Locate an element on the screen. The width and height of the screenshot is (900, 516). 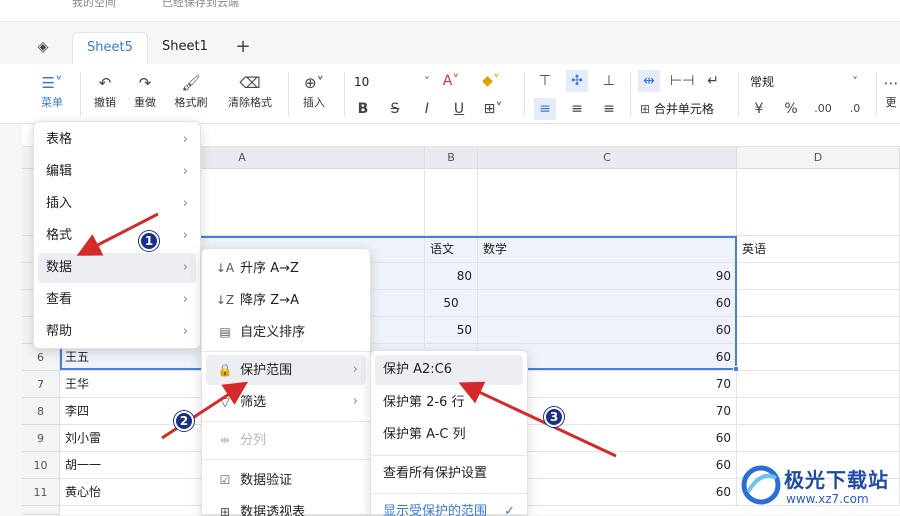
watermark-title: 极光下载站 is located at coordinates (836, 480).